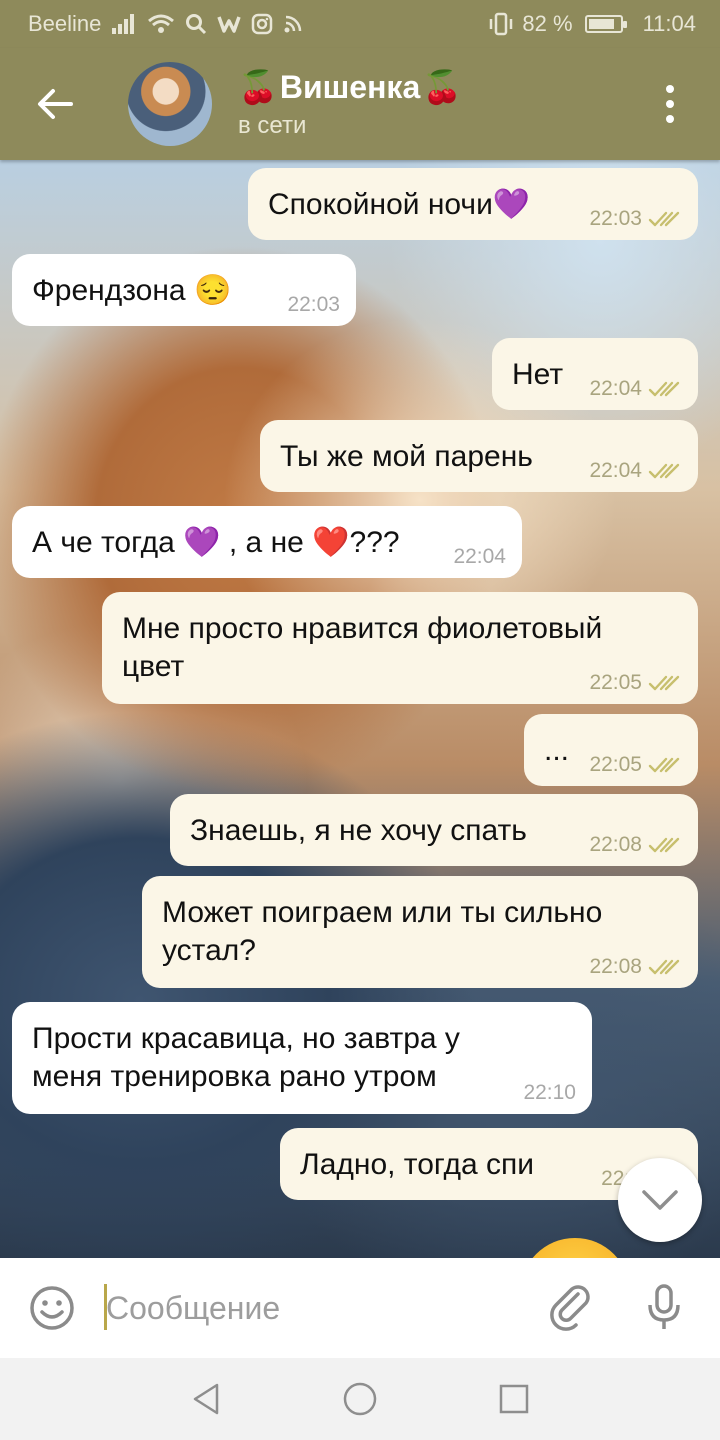 The height and width of the screenshot is (1440, 720). Describe the element at coordinates (400, 648) in the screenshot. I see `outgoing-message: Мне просто нравится фиолетовый цвет 22:05` at that location.